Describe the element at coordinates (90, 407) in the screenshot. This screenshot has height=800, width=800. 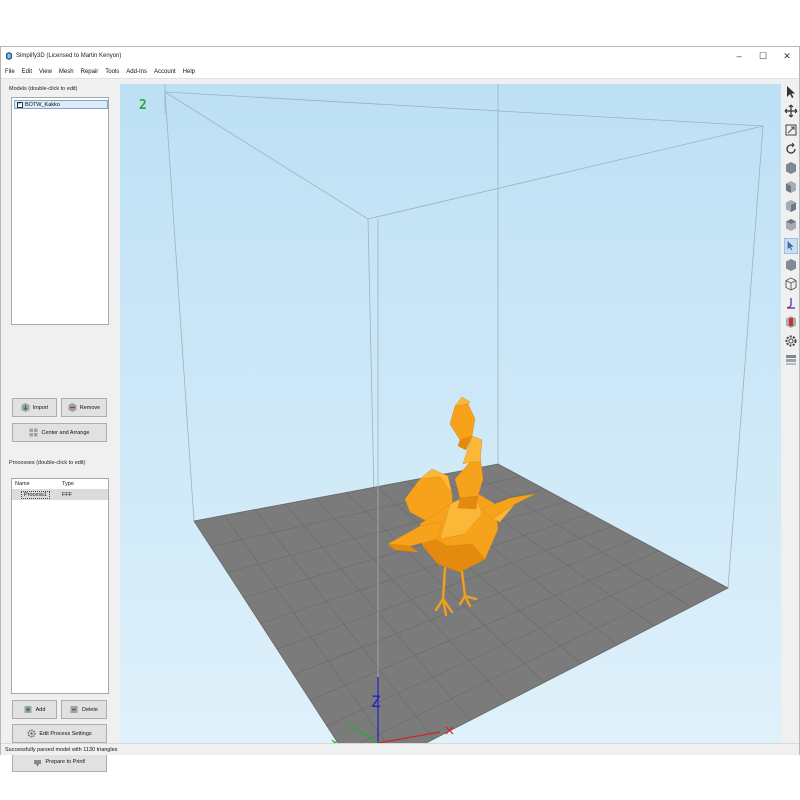
I see `remove-label: Remove` at that location.